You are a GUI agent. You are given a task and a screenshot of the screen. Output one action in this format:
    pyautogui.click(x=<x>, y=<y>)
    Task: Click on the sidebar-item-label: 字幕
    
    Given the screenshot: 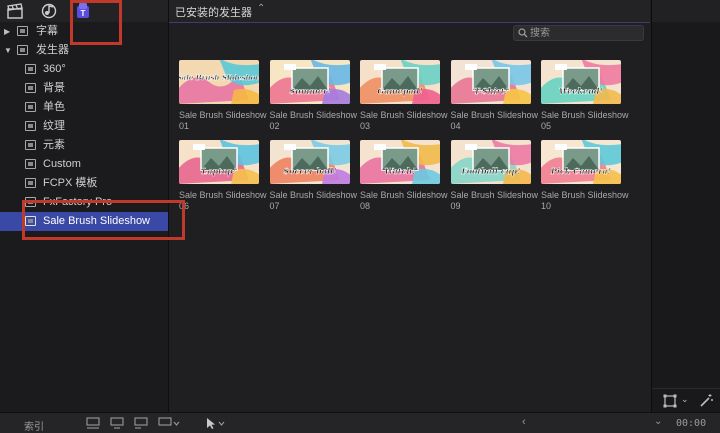 What is the action you would take?
    pyautogui.click(x=47, y=31)
    